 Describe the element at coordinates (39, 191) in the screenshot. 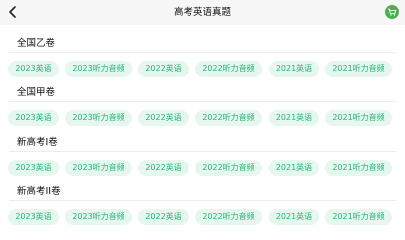

I see `section-title: 新高考II卷` at that location.